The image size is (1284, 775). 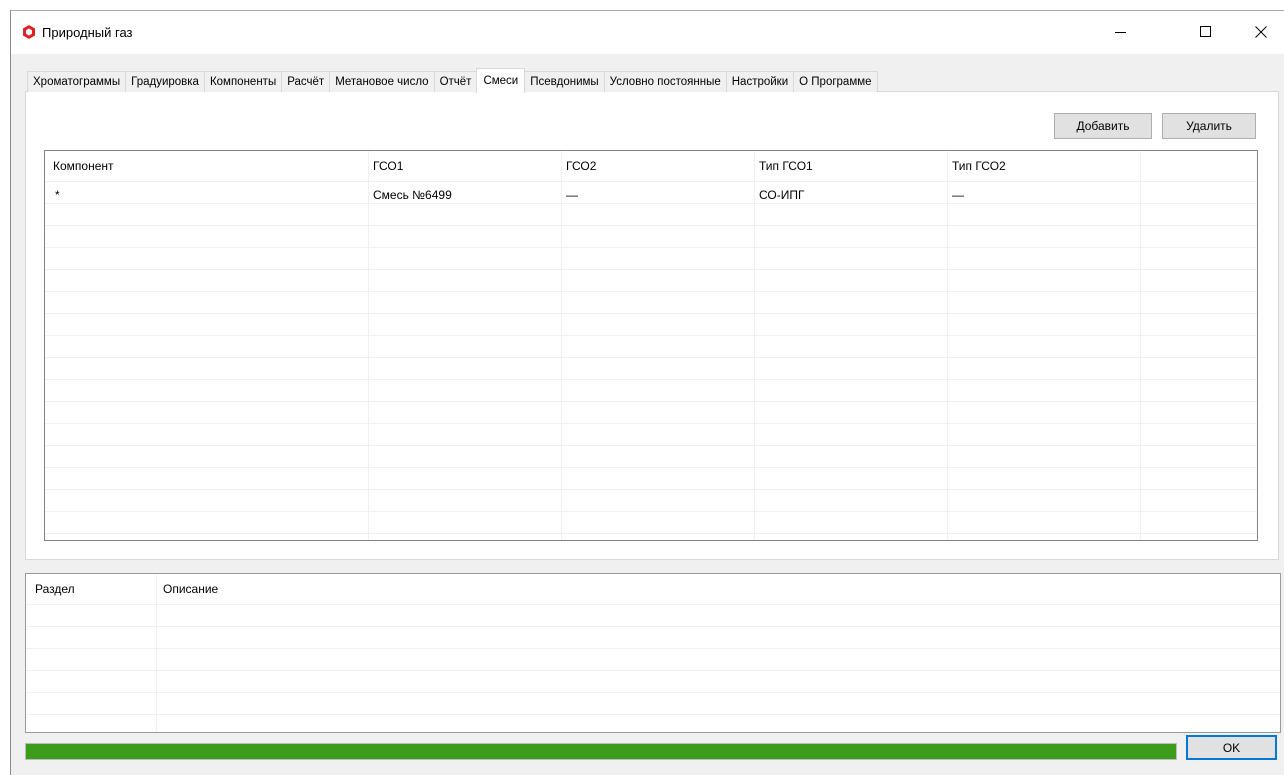 I want to click on tab-calculation: Расчёт, so click(x=306, y=81).